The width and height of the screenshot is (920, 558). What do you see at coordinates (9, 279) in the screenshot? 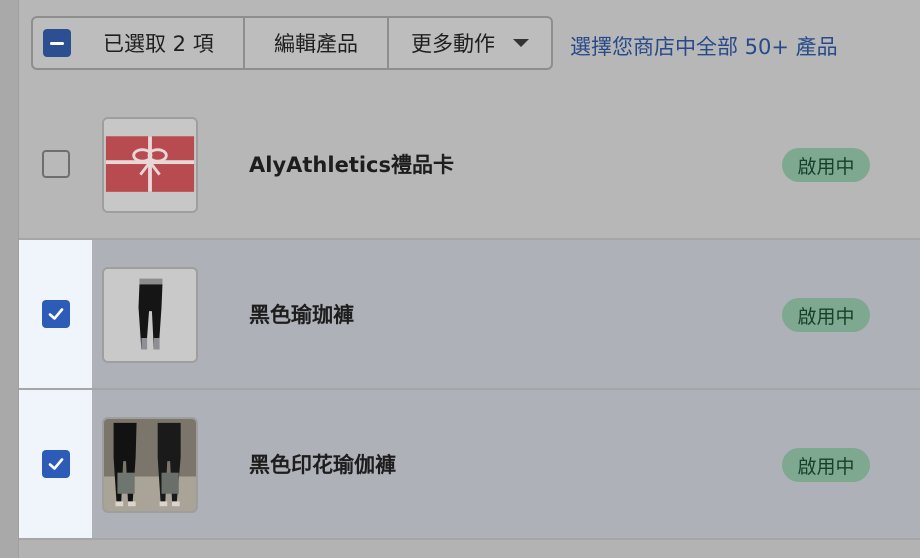
I see `left-gutter` at bounding box center [9, 279].